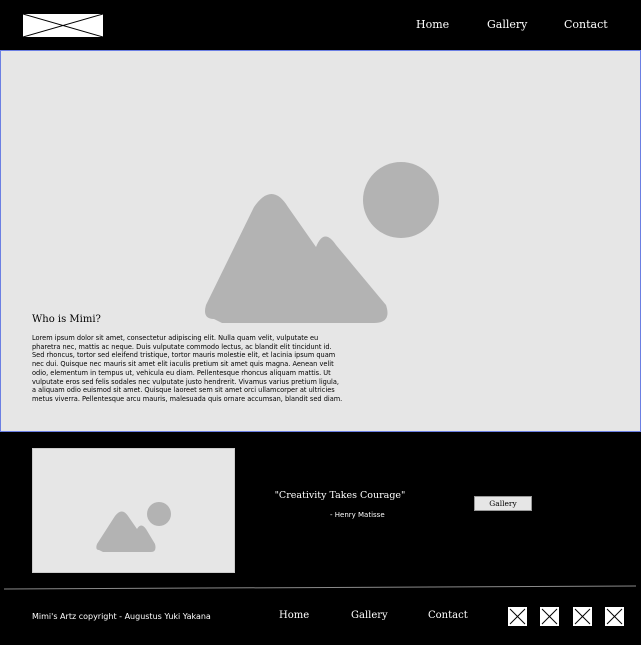  Describe the element at coordinates (357, 515) in the screenshot. I see `quote-author: - Henry Matisse` at that location.